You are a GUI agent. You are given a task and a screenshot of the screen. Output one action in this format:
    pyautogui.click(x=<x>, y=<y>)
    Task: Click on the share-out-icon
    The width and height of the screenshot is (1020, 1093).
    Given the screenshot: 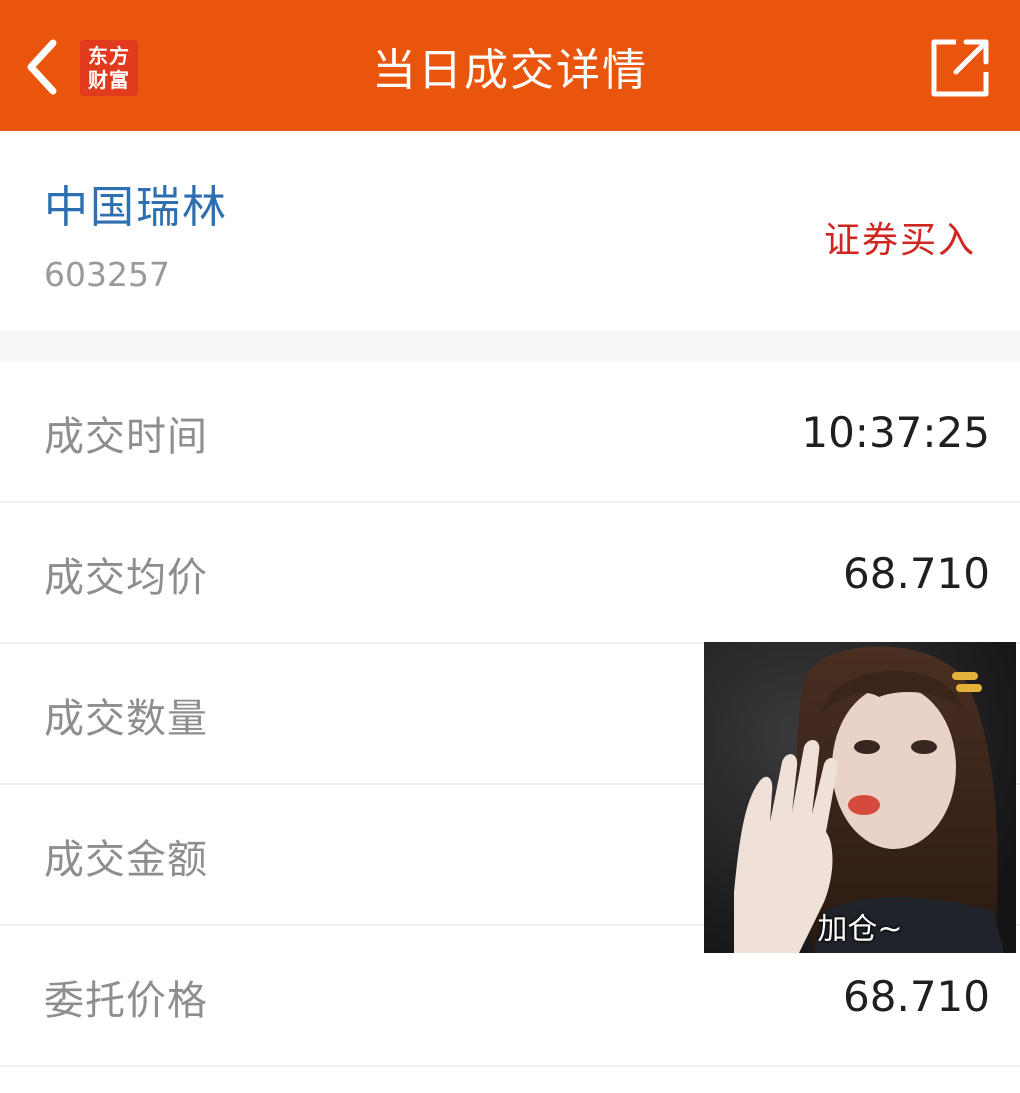 What is the action you would take?
    pyautogui.click(x=960, y=68)
    